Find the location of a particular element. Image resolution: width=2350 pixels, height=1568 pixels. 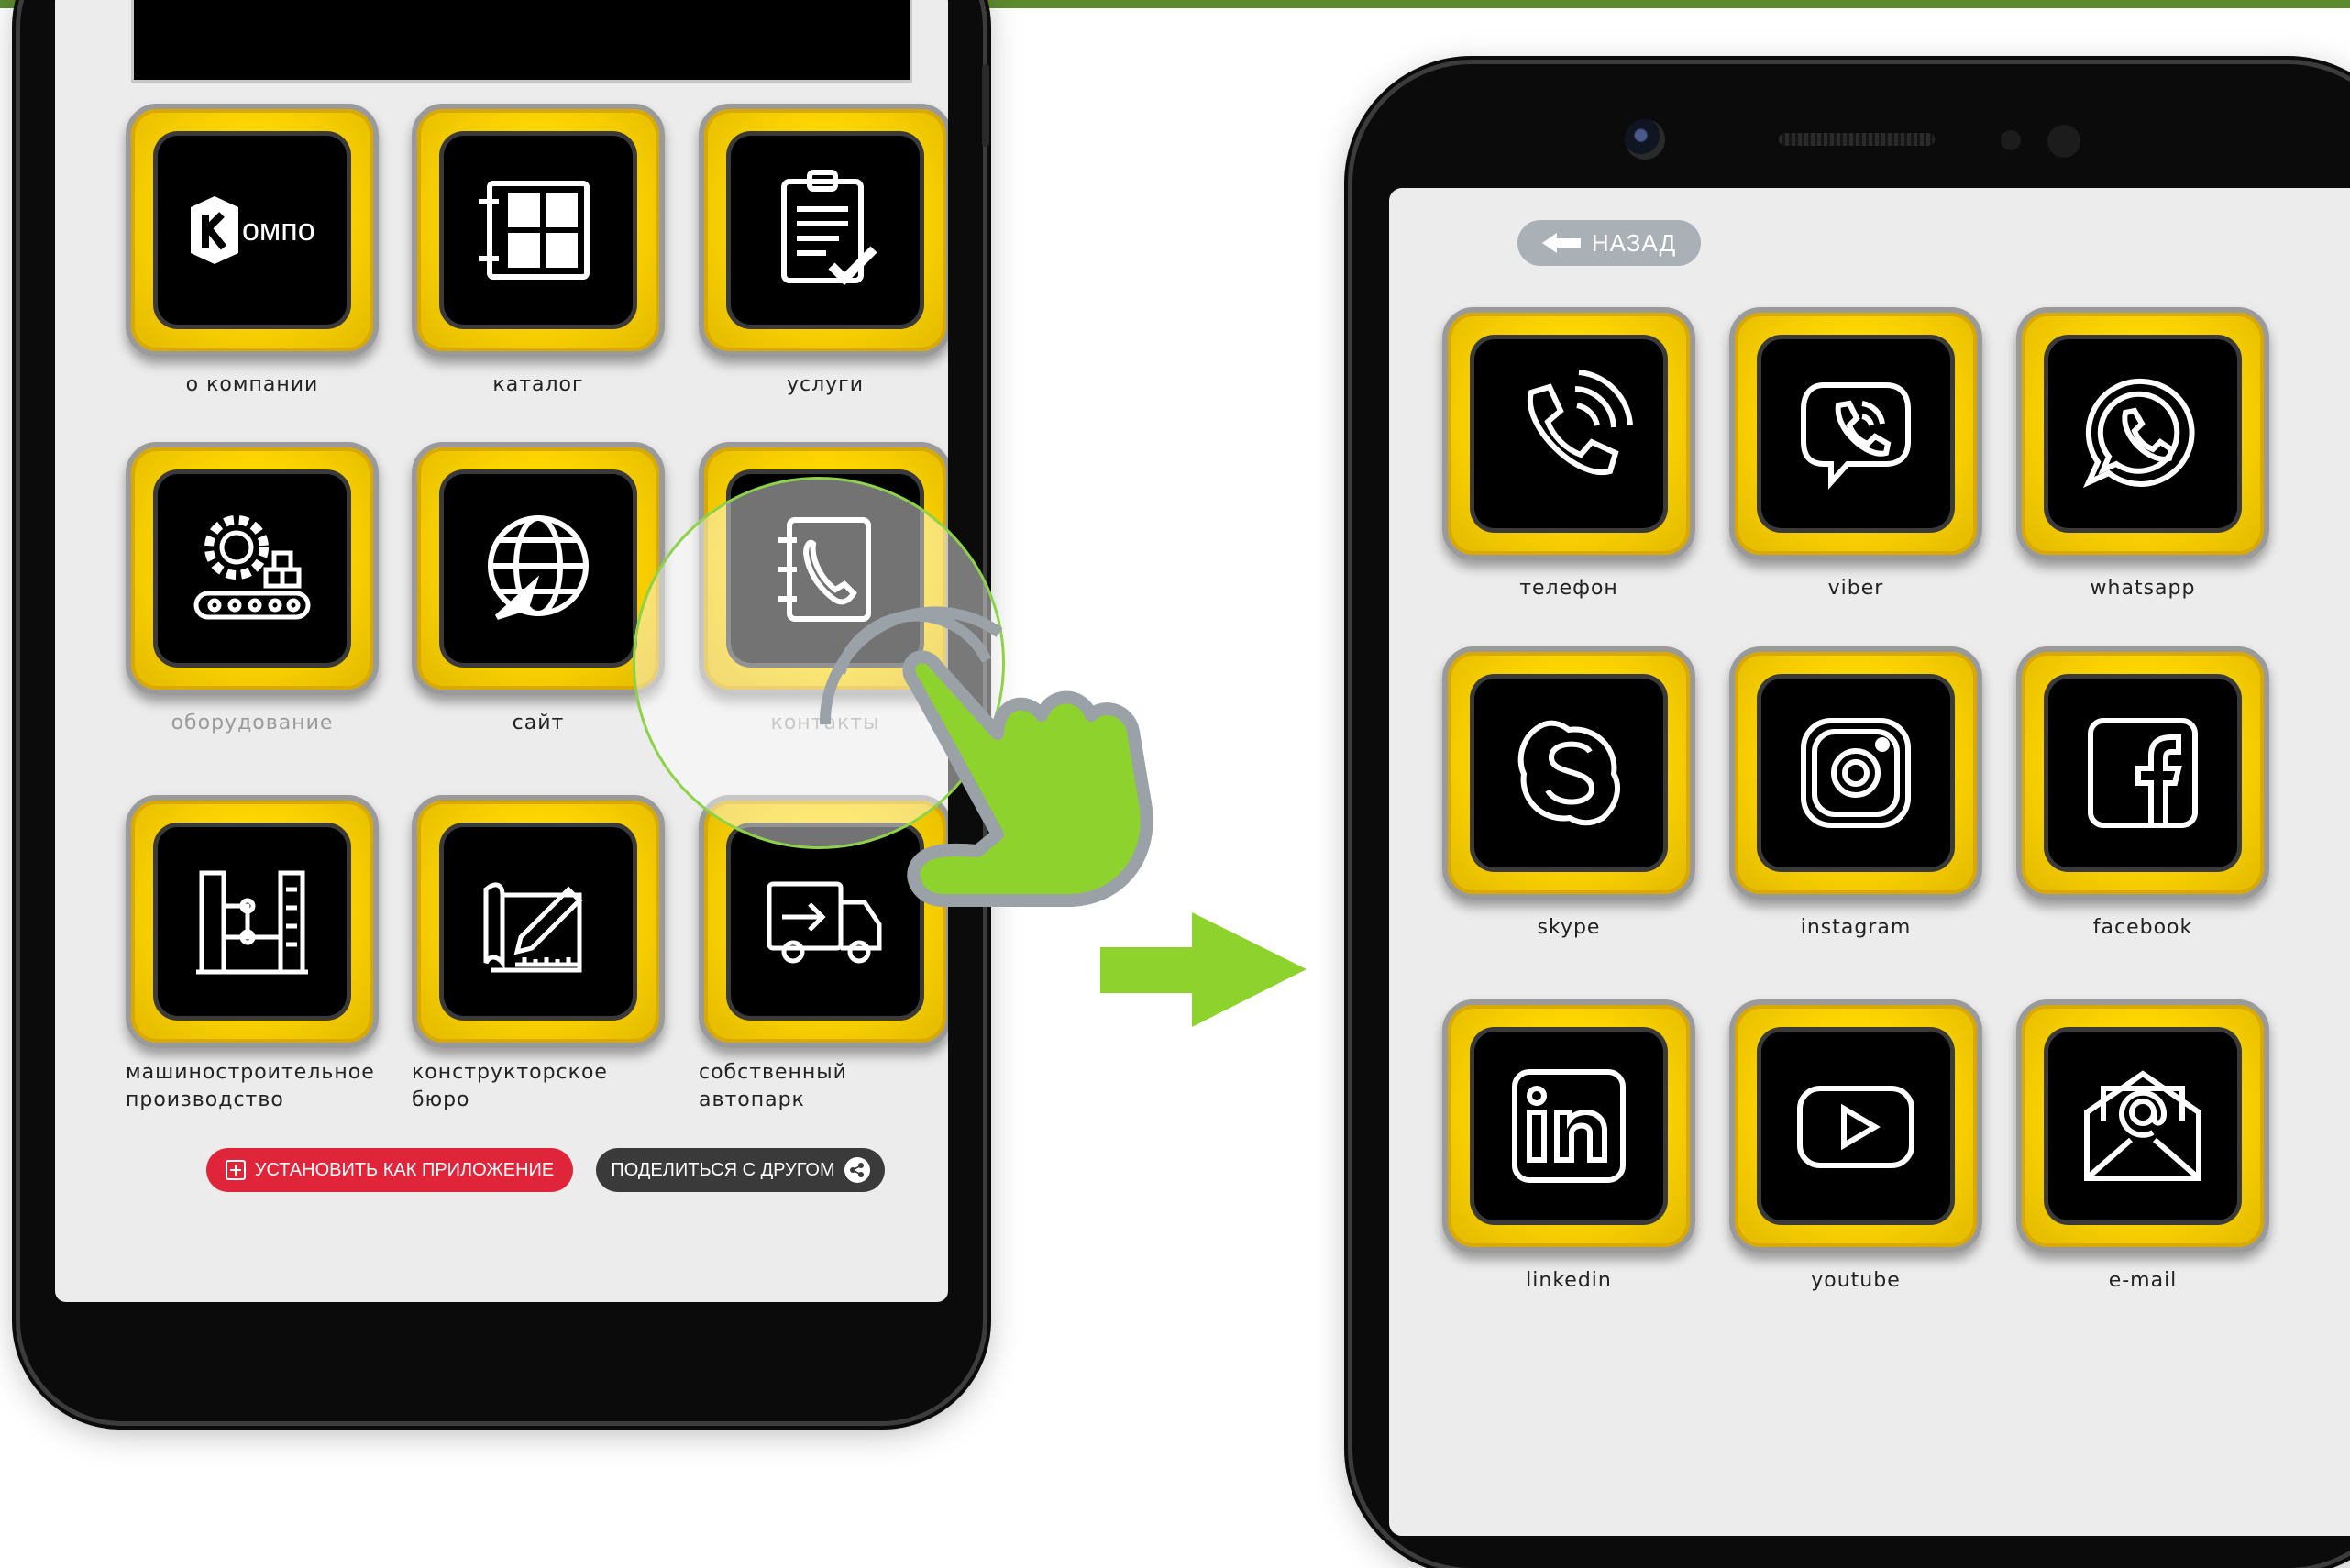

tile-frame: омпо is located at coordinates (252, 231).